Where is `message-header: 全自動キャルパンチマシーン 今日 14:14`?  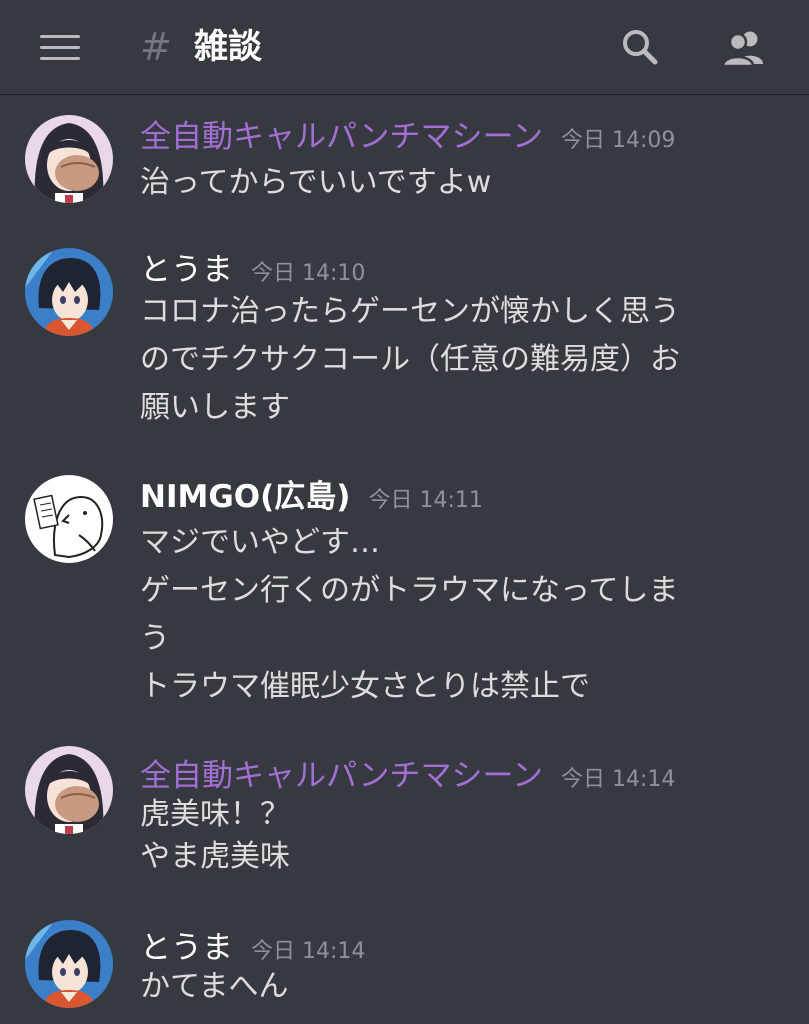 message-header: 全自動キャルパンチマシーン 今日 14:14 is located at coordinates (407, 776).